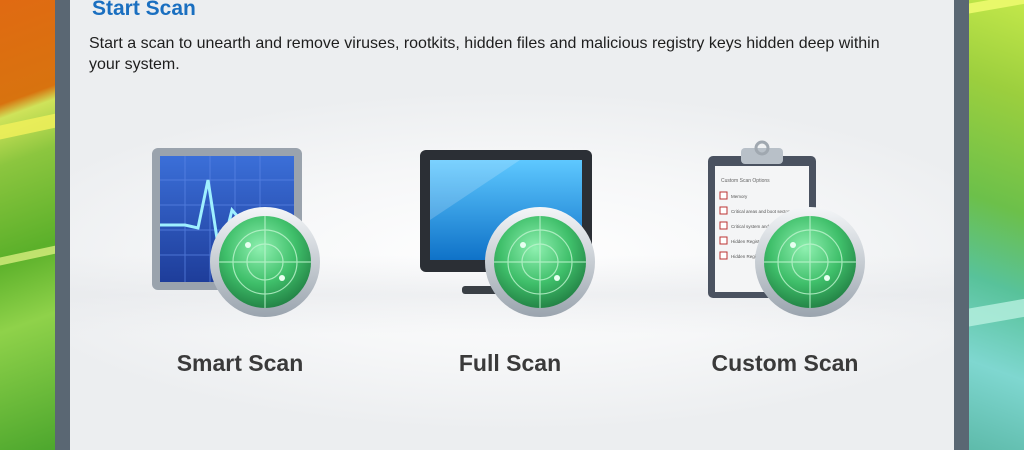 The height and width of the screenshot is (450, 1024). I want to click on monitor-graph-radar-icon, so click(236, 232).